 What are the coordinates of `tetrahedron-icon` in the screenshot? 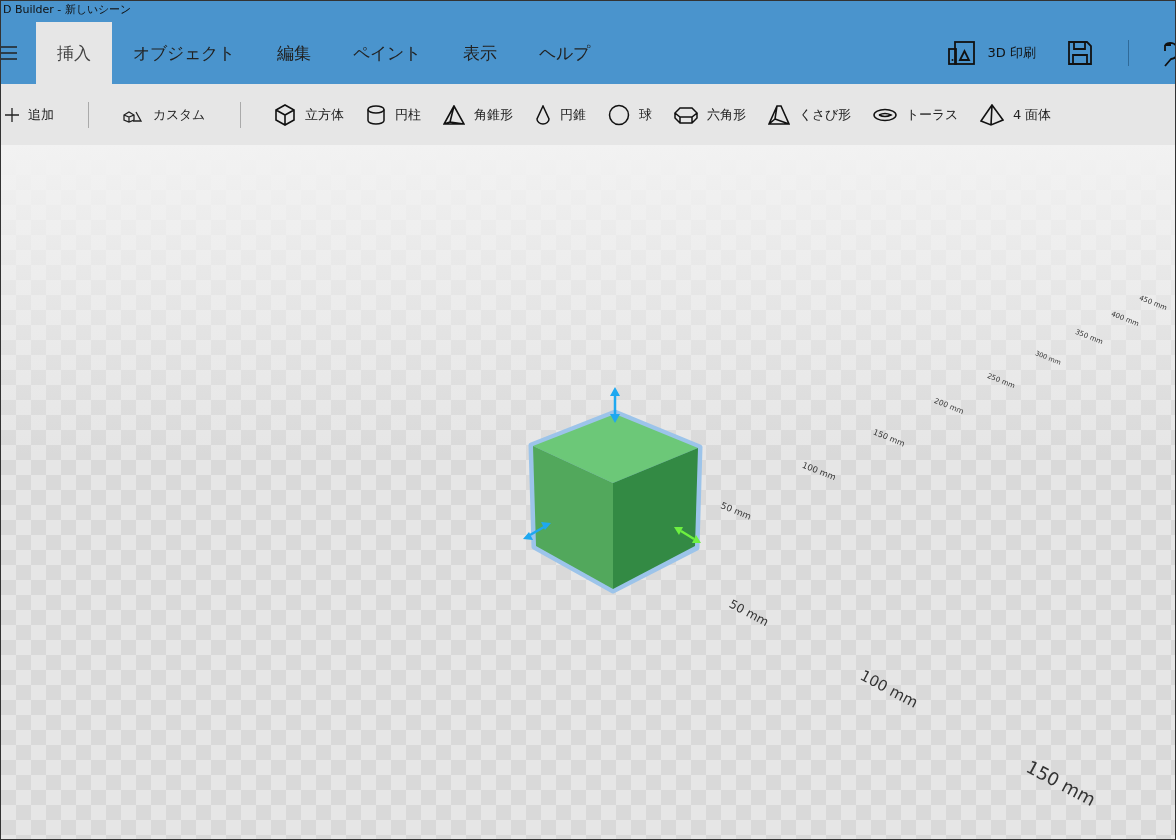 It's located at (992, 114).